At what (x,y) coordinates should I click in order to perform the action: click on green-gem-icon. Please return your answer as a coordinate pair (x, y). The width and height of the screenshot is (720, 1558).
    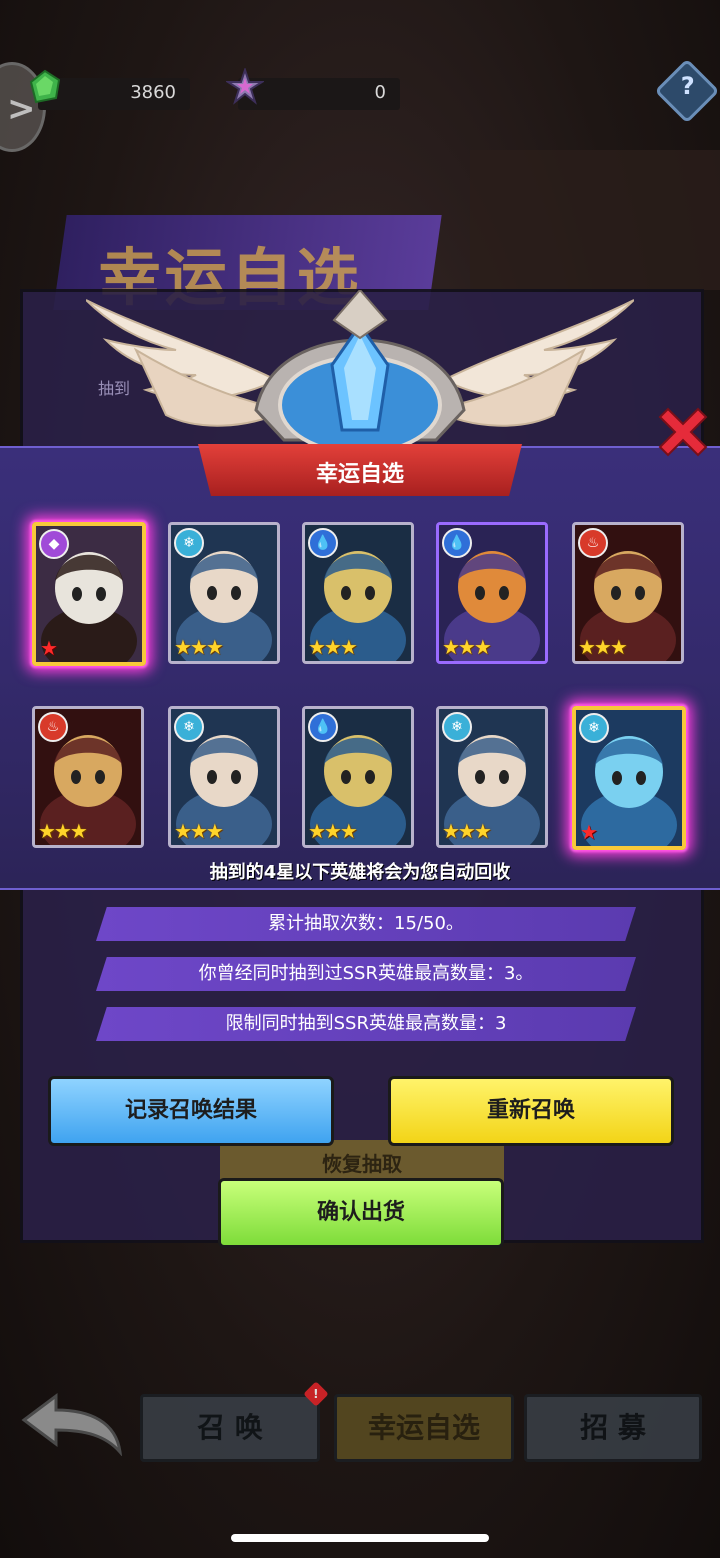
    Looking at the image, I should click on (45, 86).